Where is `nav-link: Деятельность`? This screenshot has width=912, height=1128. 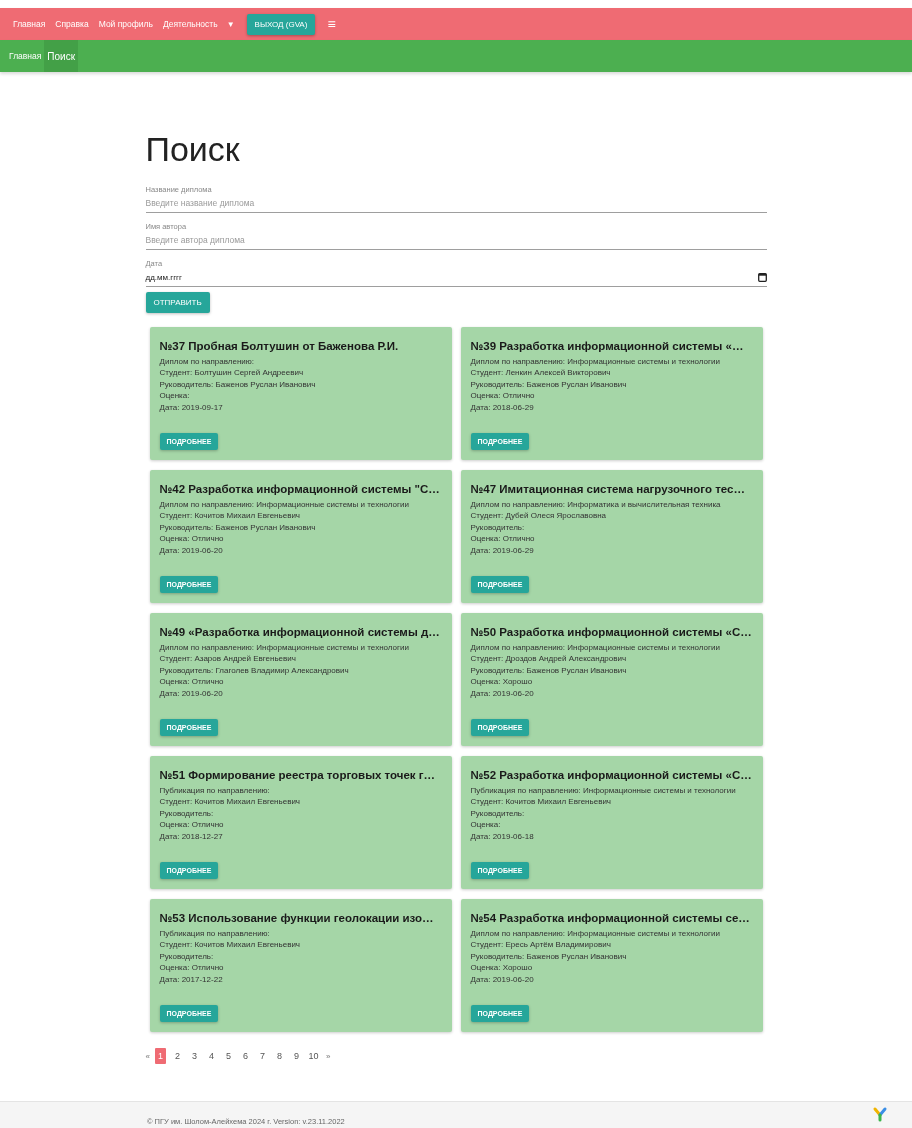
nav-link: Деятельность is located at coordinates (190, 24).